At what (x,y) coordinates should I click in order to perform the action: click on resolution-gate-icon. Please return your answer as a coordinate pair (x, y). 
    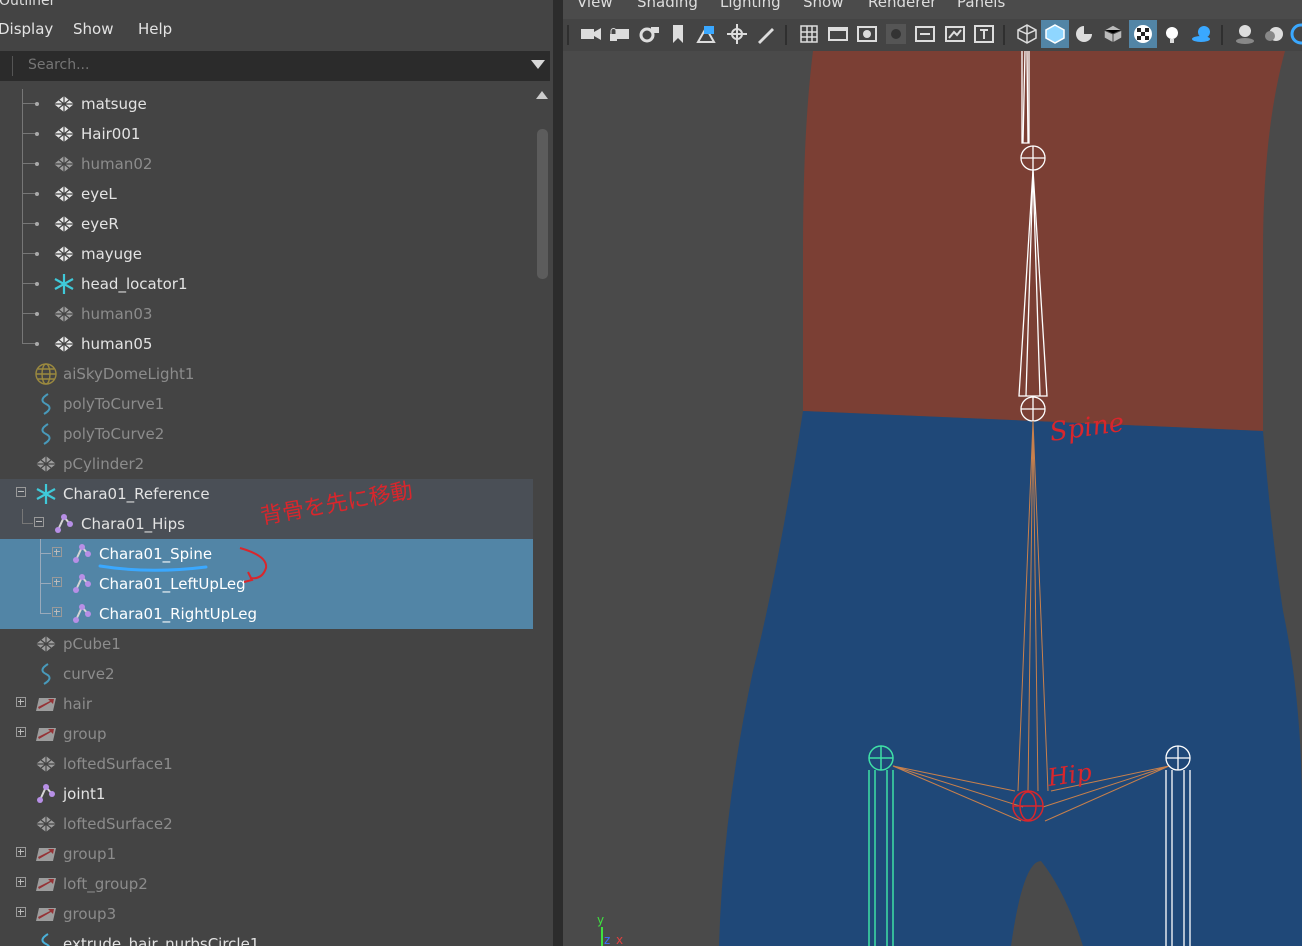
    Looking at the image, I should click on (867, 34).